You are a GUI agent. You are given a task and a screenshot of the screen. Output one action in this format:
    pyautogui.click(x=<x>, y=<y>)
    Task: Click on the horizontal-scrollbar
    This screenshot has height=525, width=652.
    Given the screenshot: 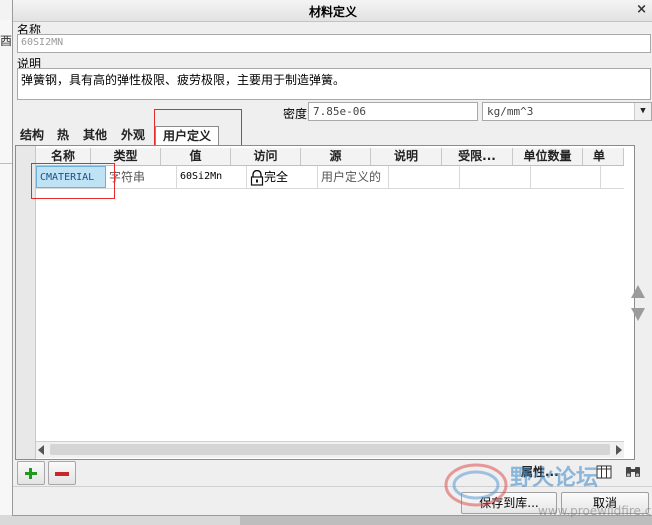 What is the action you would take?
    pyautogui.click(x=330, y=449)
    